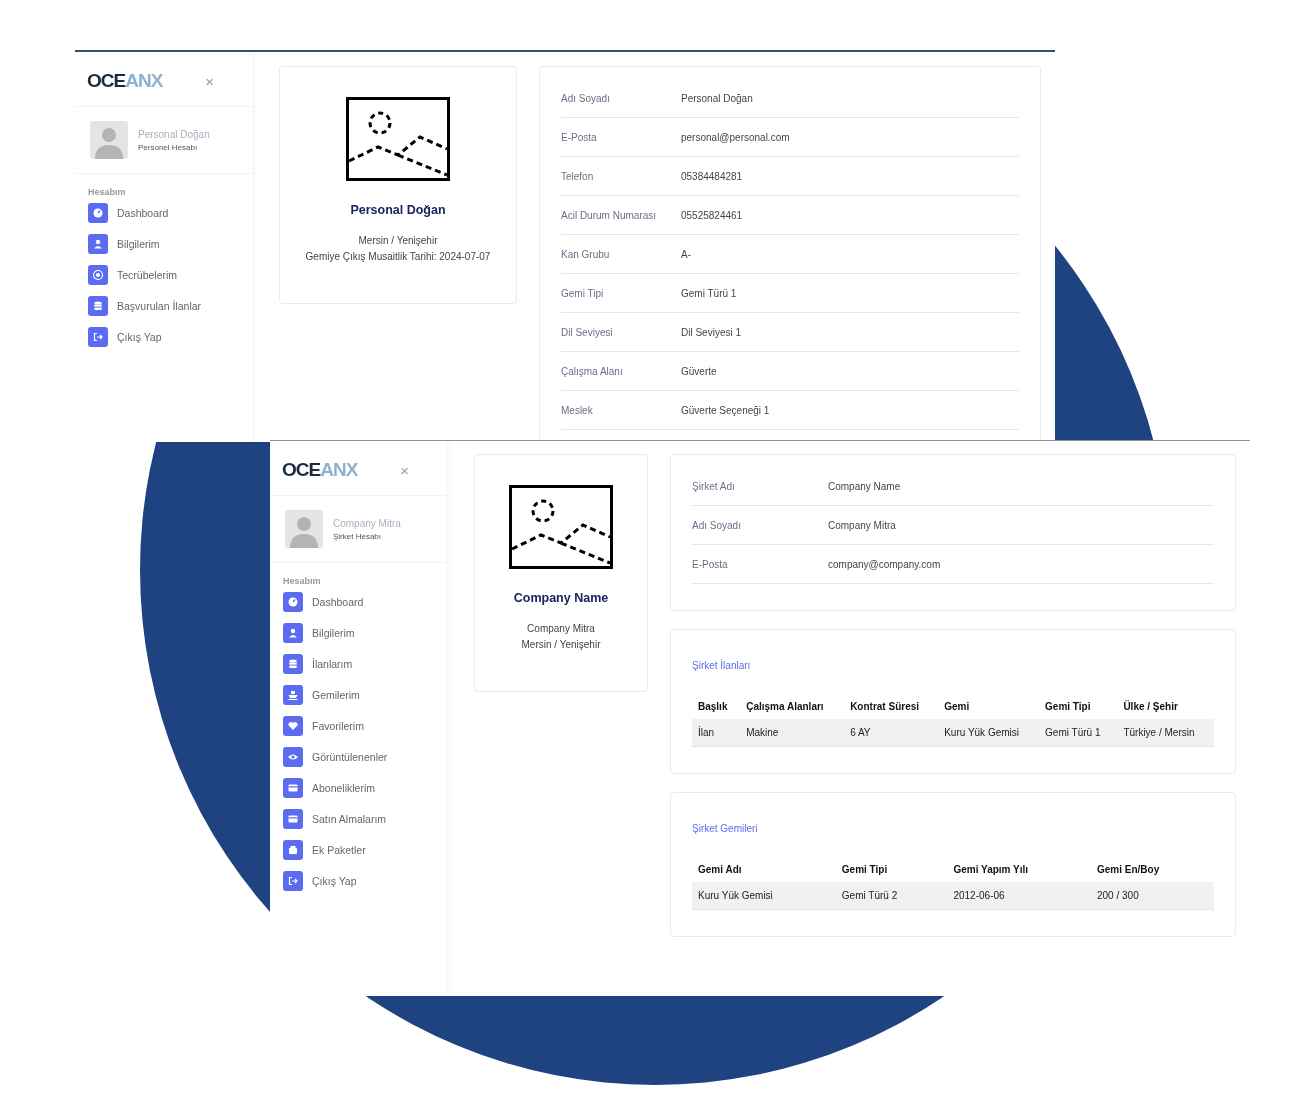 The height and width of the screenshot is (1106, 1308). What do you see at coordinates (764, 870) in the screenshot?
I see `column-header: Gemi Adı` at bounding box center [764, 870].